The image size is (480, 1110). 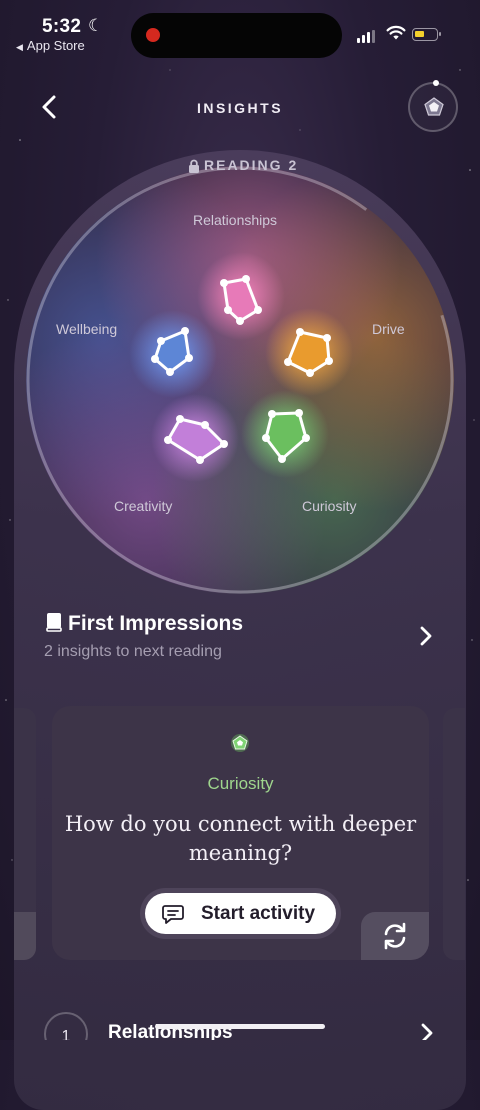 What do you see at coordinates (396, 32) in the screenshot?
I see `wifi-icon` at bounding box center [396, 32].